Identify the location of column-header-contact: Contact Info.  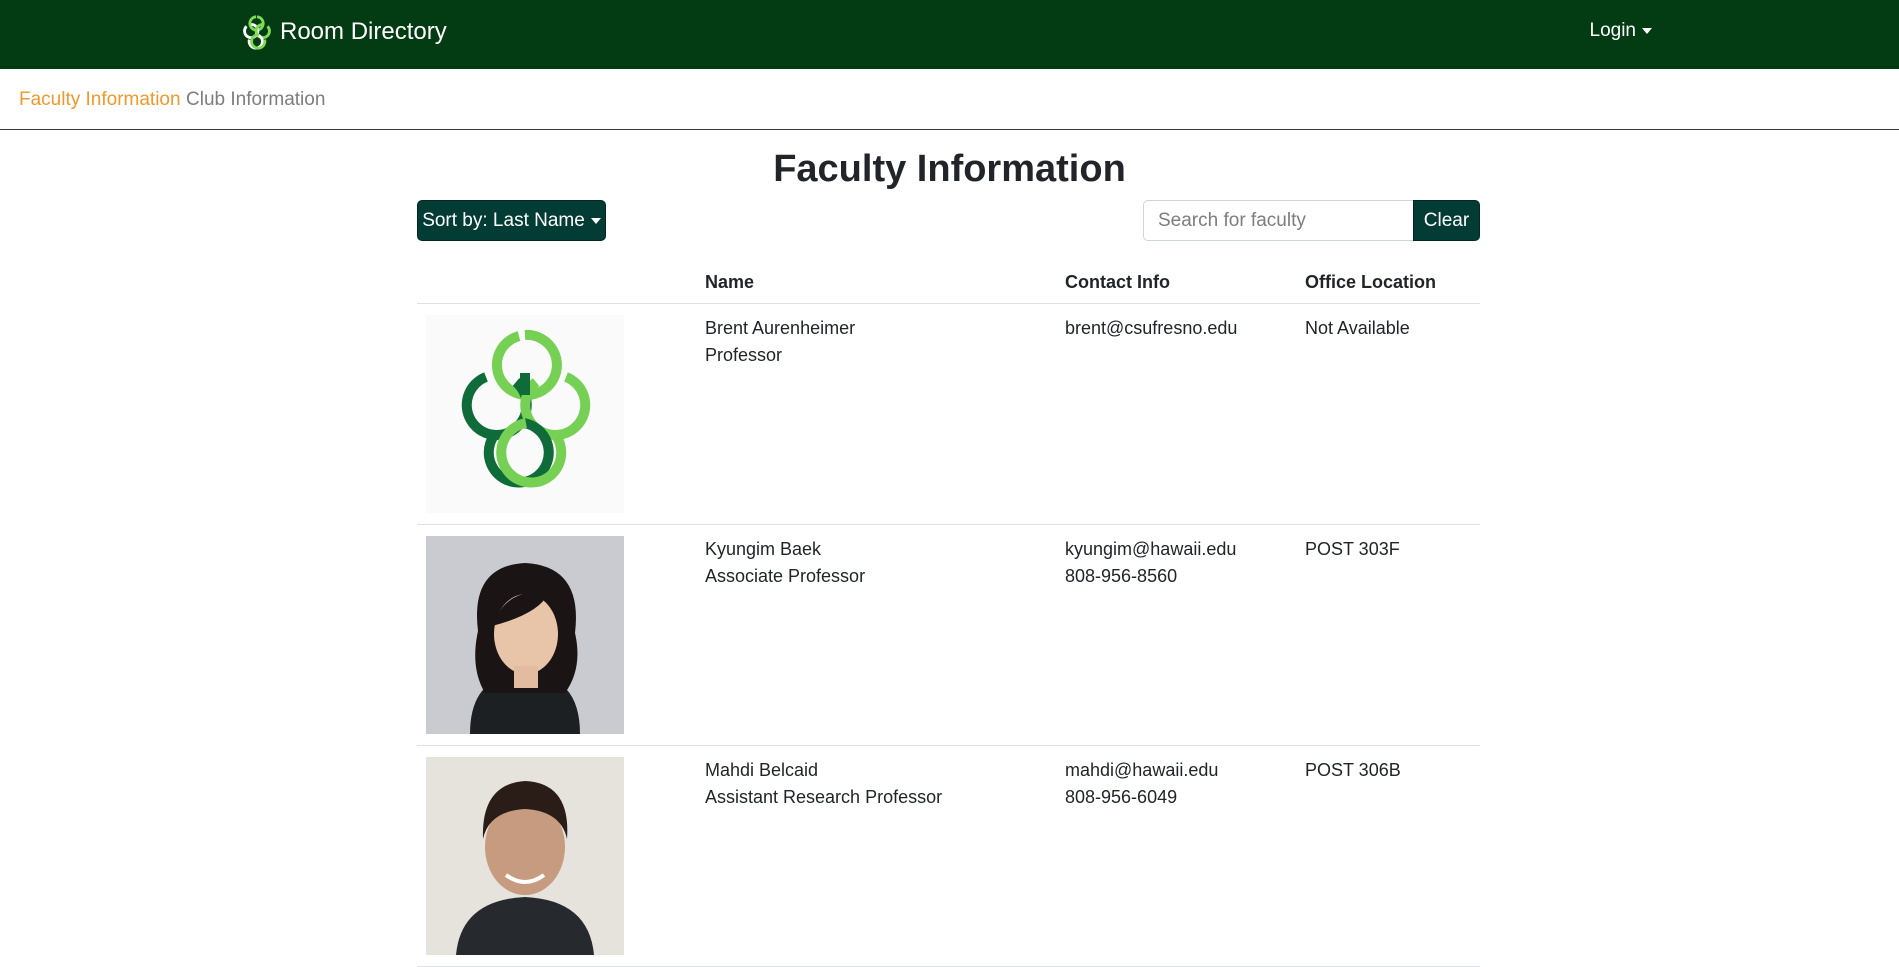
(1185, 283).